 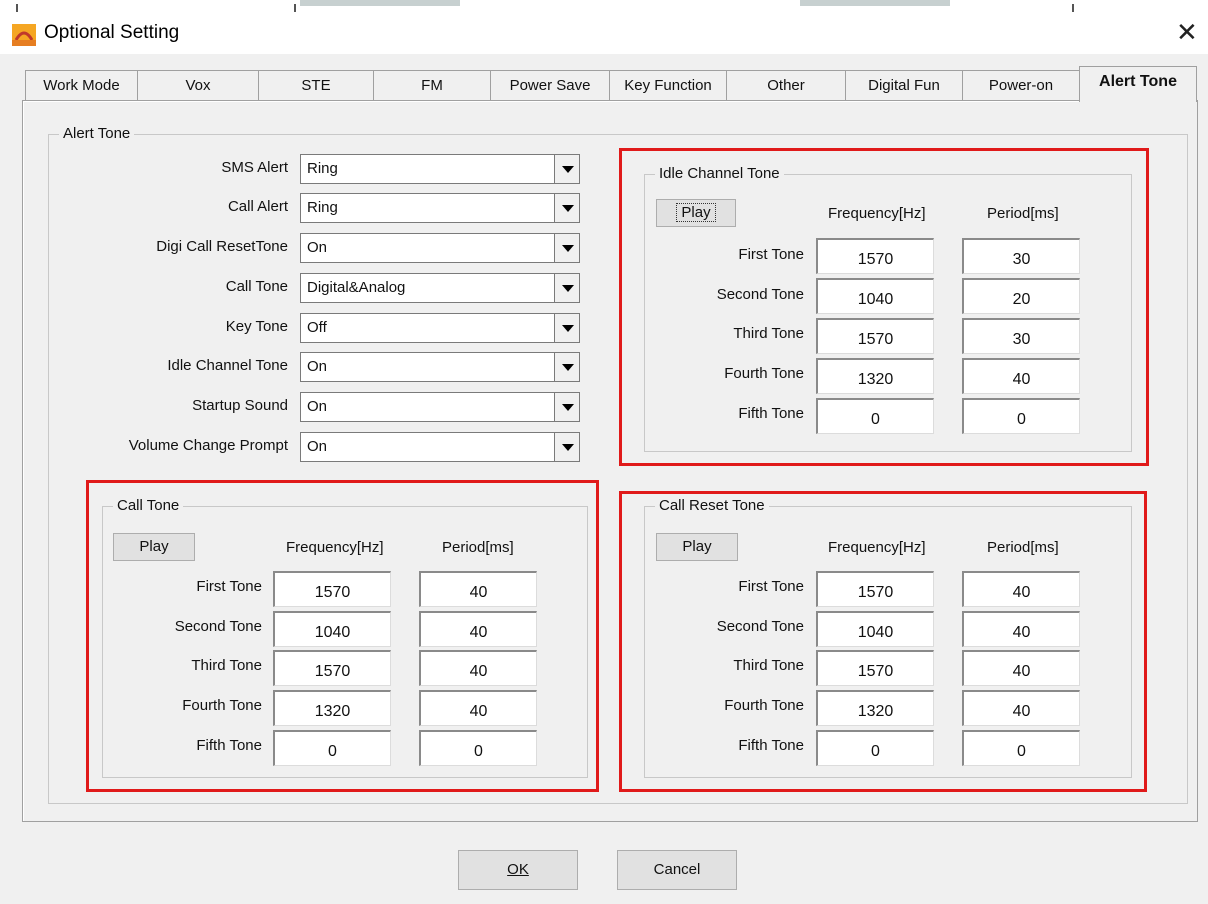 I want to click on cancel-label: Cancel, so click(x=677, y=869).